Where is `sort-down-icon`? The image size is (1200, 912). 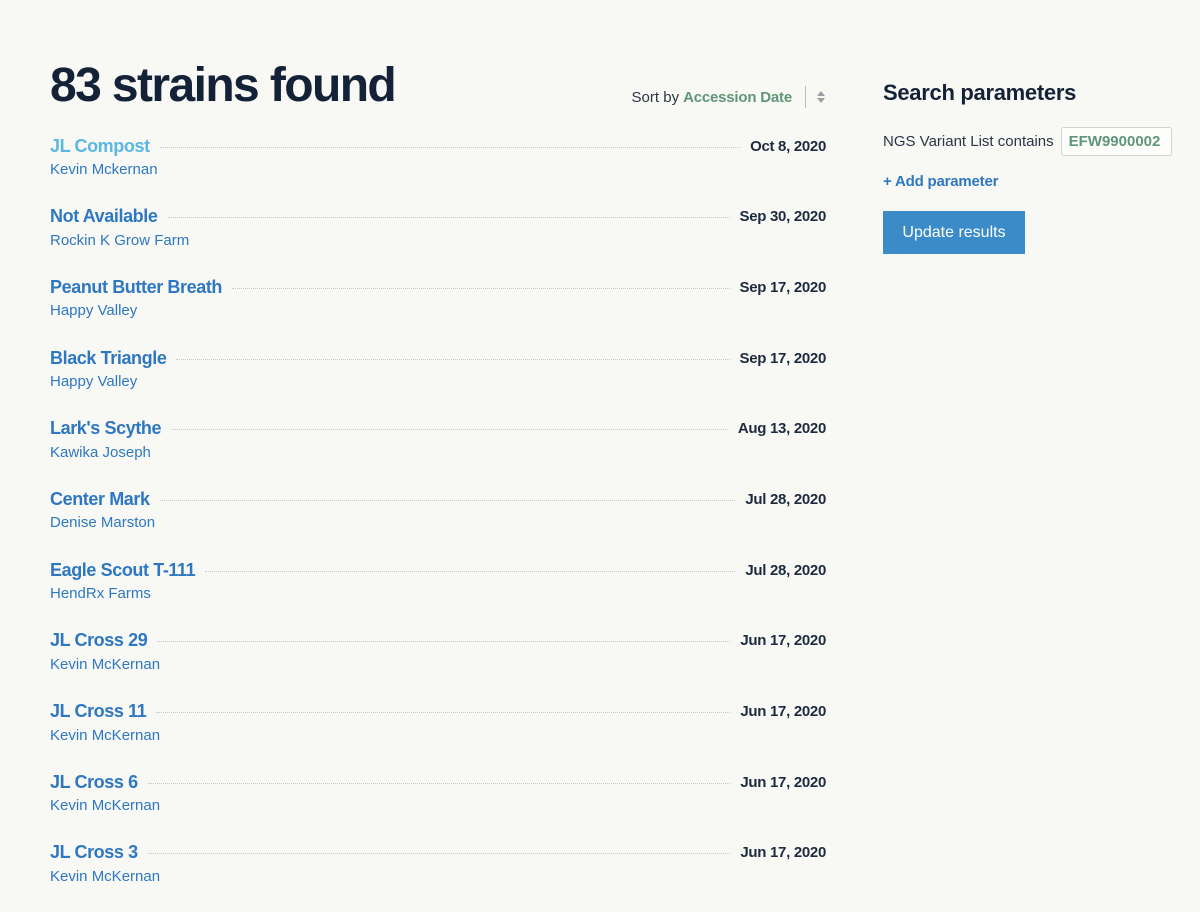 sort-down-icon is located at coordinates (821, 100).